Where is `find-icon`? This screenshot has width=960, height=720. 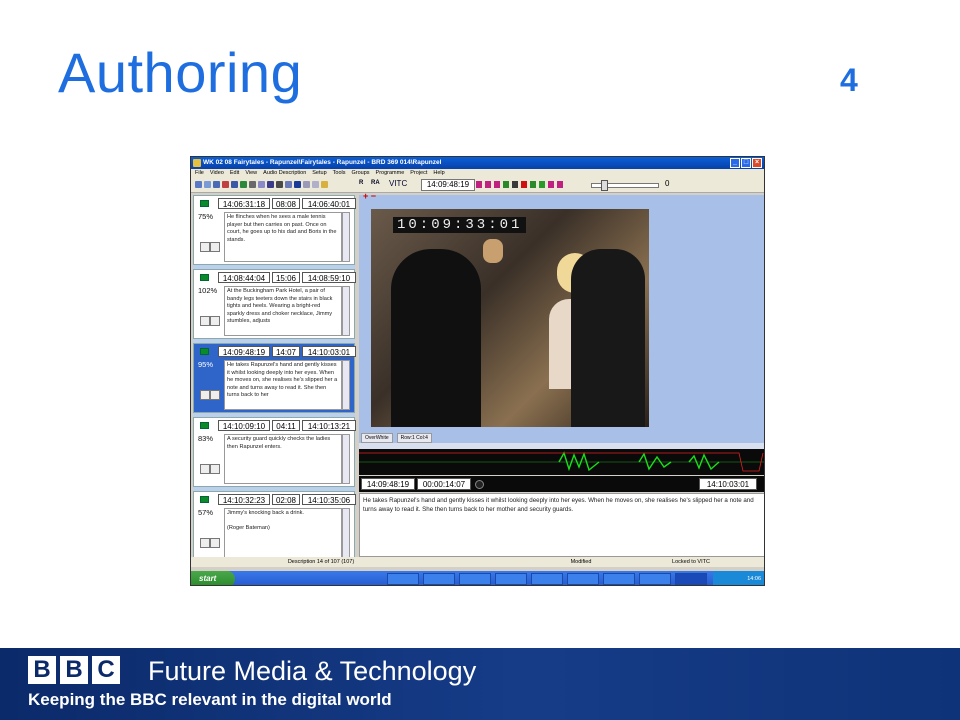
find-icon is located at coordinates (315, 184).